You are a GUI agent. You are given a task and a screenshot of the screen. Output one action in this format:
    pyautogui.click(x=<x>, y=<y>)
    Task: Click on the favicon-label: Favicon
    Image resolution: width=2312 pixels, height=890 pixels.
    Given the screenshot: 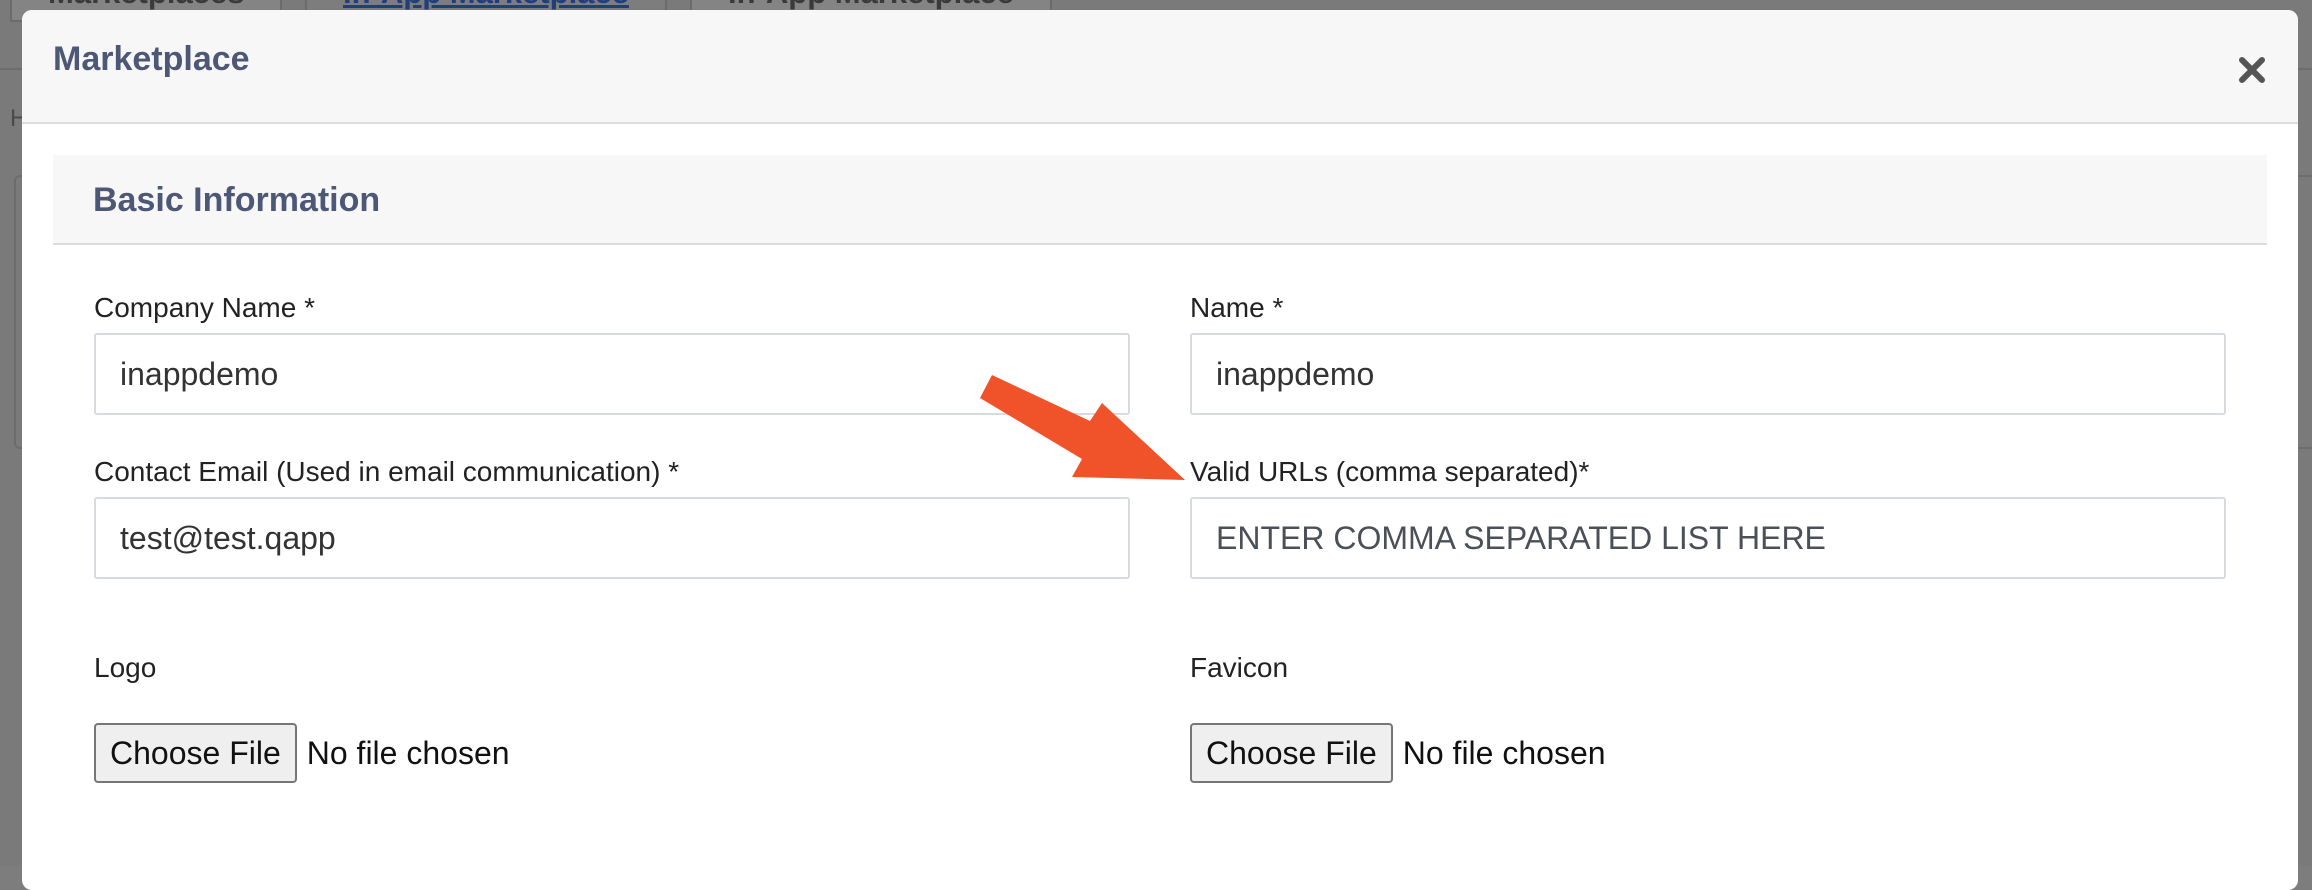 What is the action you would take?
    pyautogui.click(x=1239, y=667)
    